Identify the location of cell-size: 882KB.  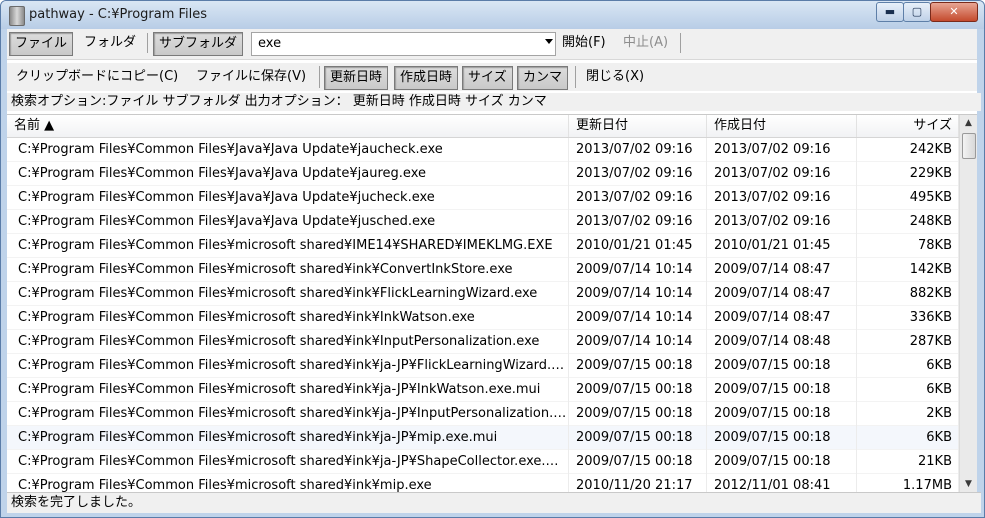
(908, 294).